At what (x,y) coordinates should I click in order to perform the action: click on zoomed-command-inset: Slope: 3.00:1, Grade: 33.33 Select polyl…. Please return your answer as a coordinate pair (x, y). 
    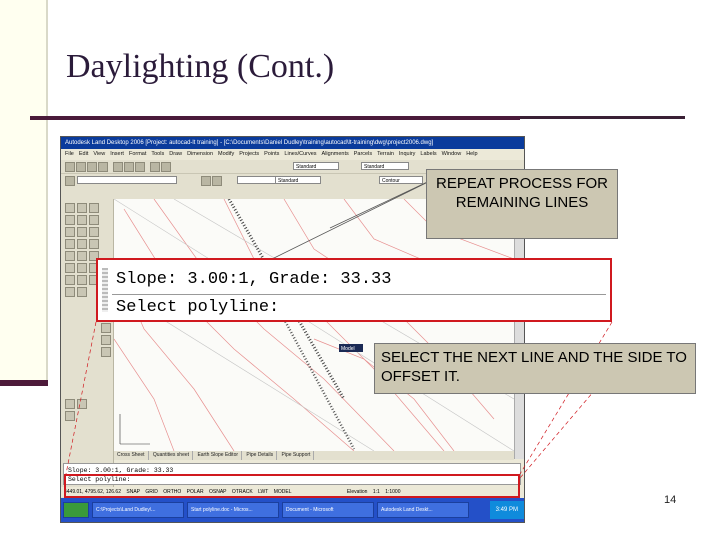
    Looking at the image, I should click on (354, 290).